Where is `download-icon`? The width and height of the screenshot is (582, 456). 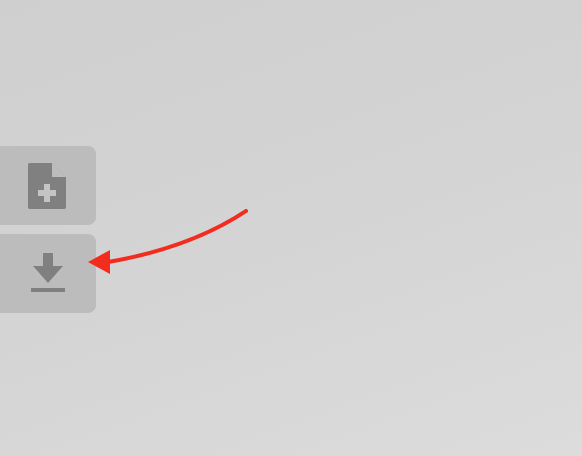 download-icon is located at coordinates (48, 272).